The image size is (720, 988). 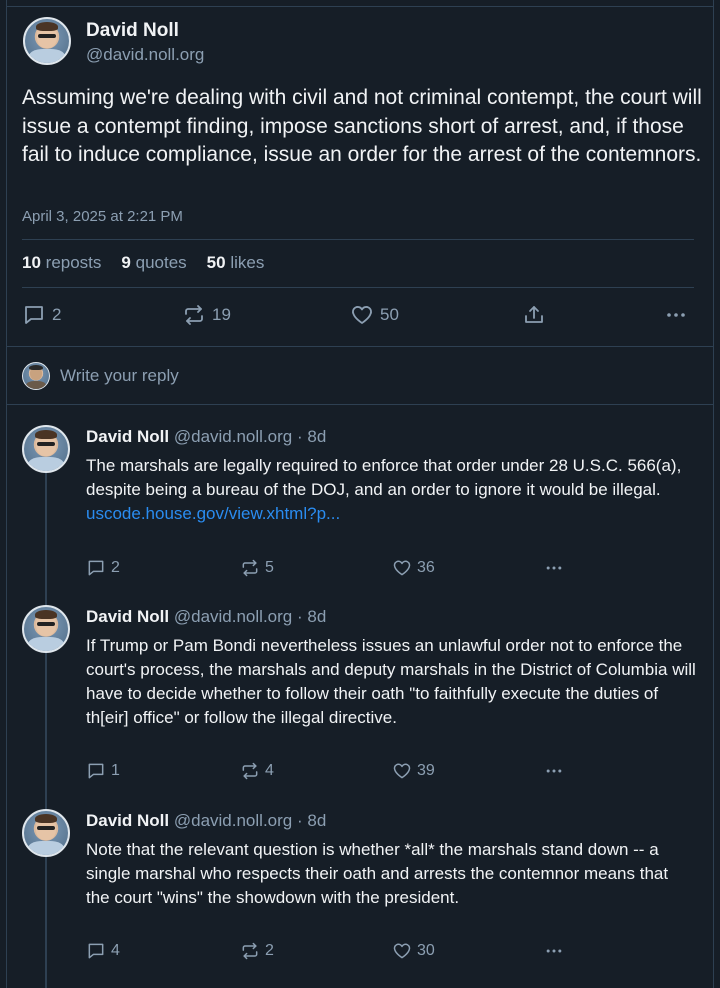 I want to click on repost-button: 19, so click(x=206, y=315).